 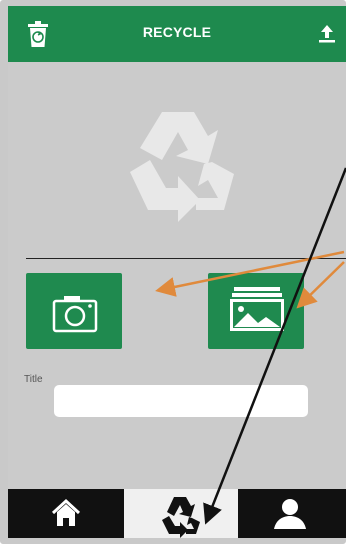 What do you see at coordinates (182, 167) in the screenshot?
I see `recycle-logo-icon` at bounding box center [182, 167].